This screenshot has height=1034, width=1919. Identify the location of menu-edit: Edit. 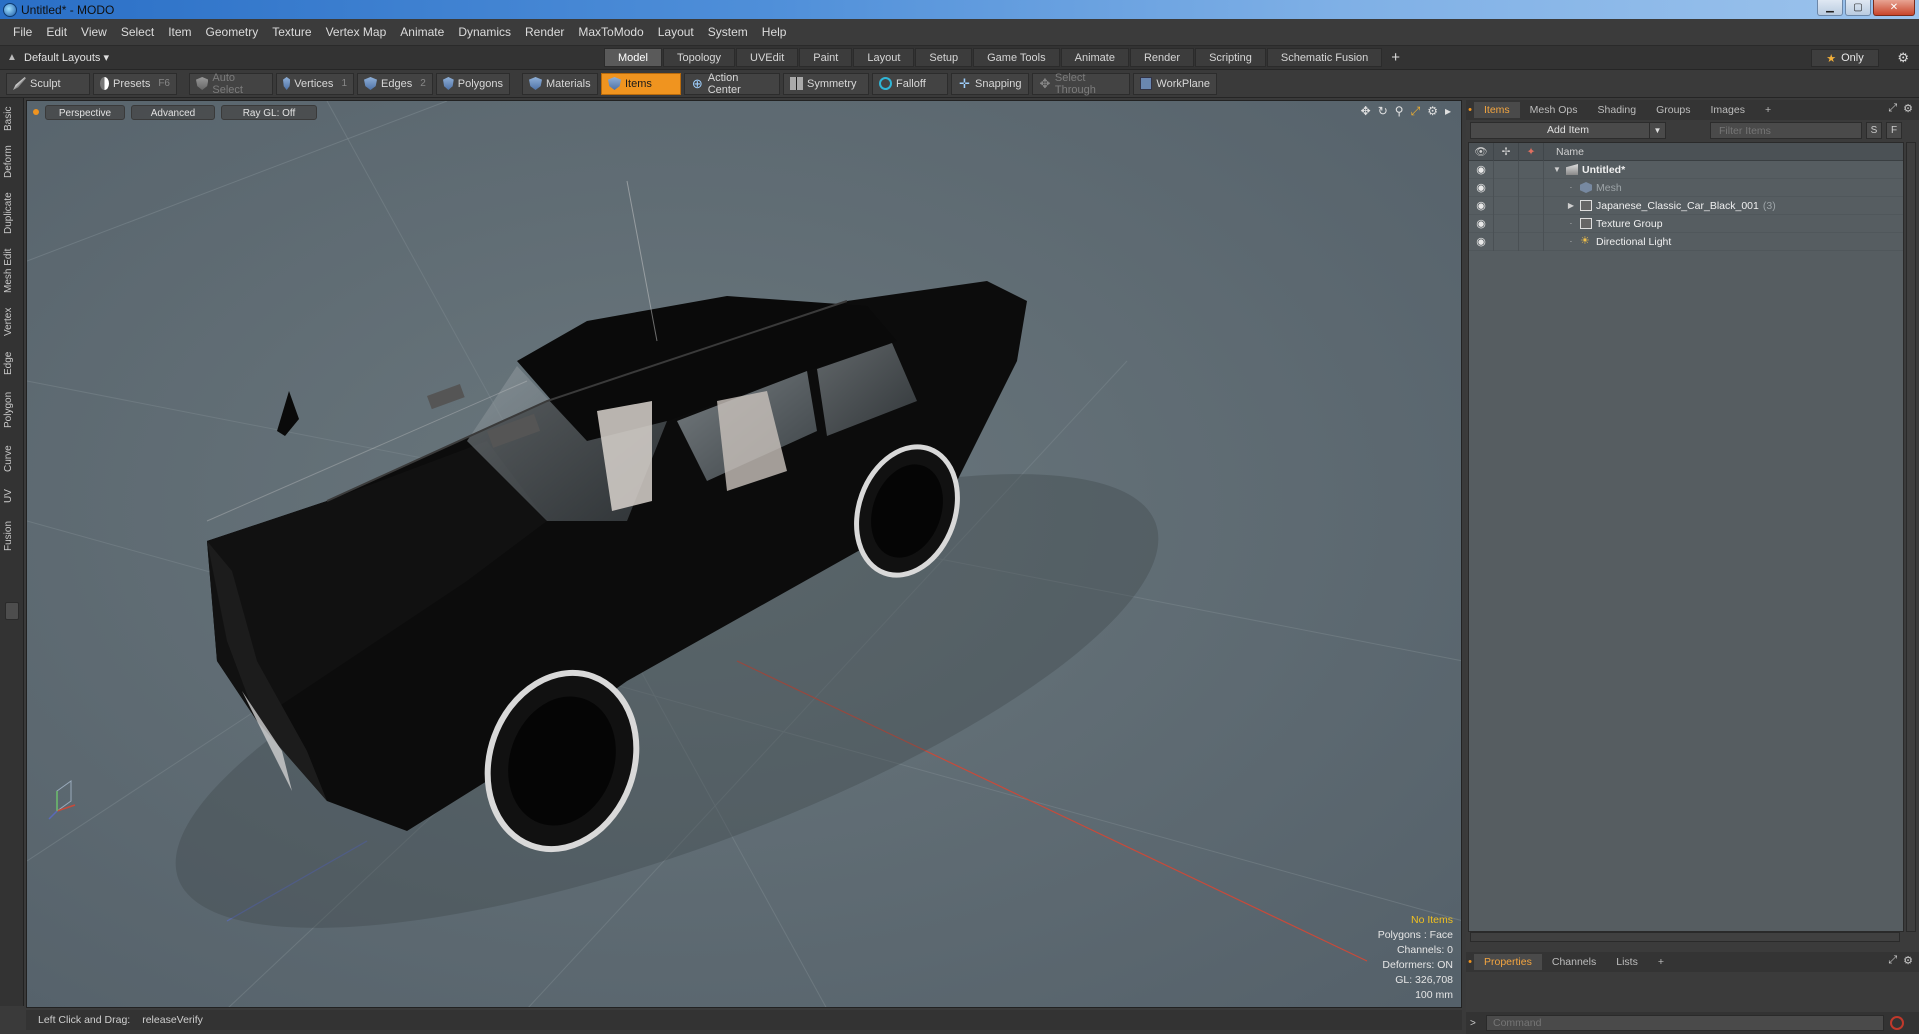
(56, 32).